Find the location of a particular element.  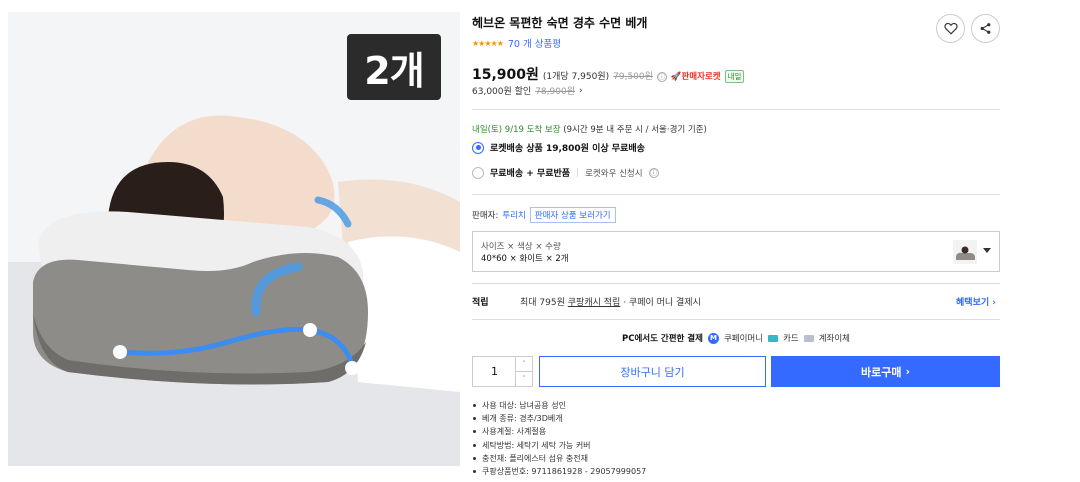

payment-method: 쿠페이머니 is located at coordinates (743, 339).